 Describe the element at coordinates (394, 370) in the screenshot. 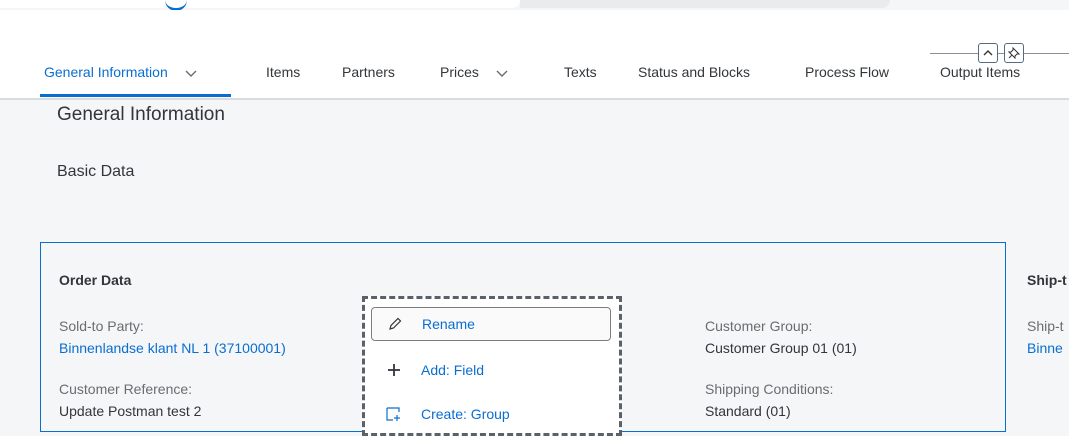

I see `plus-icon` at that location.